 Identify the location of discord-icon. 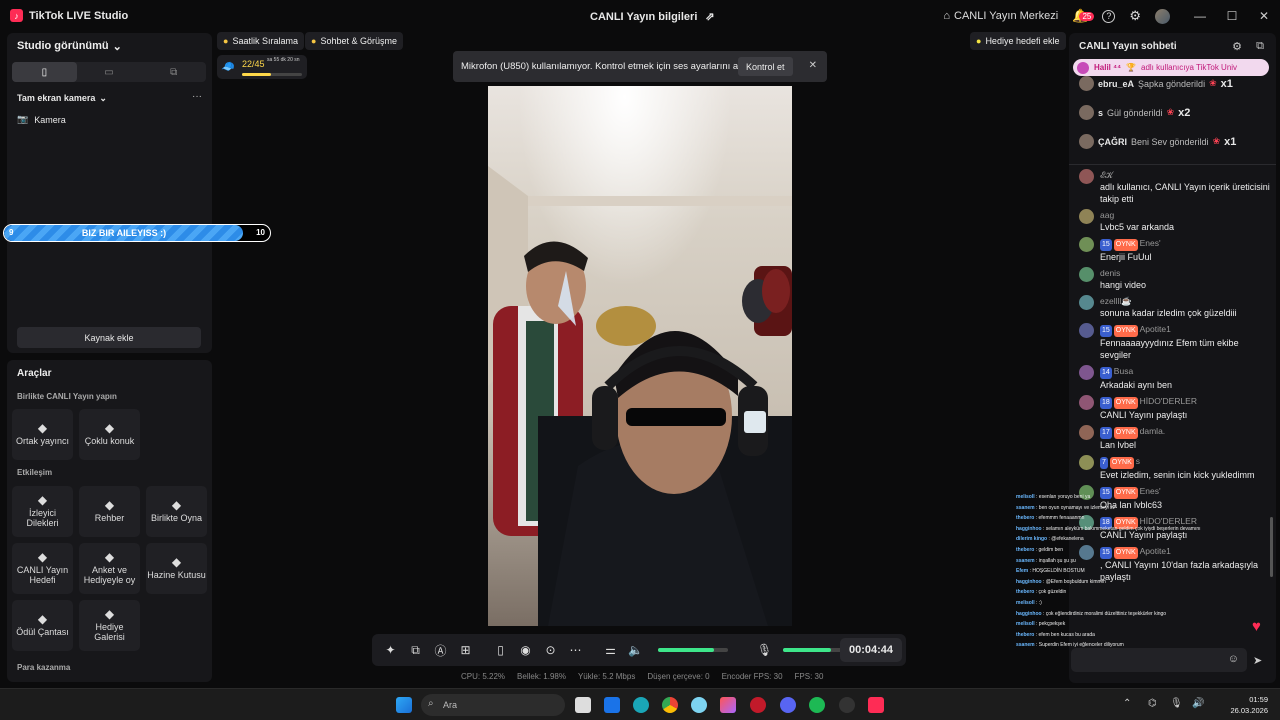
(788, 705).